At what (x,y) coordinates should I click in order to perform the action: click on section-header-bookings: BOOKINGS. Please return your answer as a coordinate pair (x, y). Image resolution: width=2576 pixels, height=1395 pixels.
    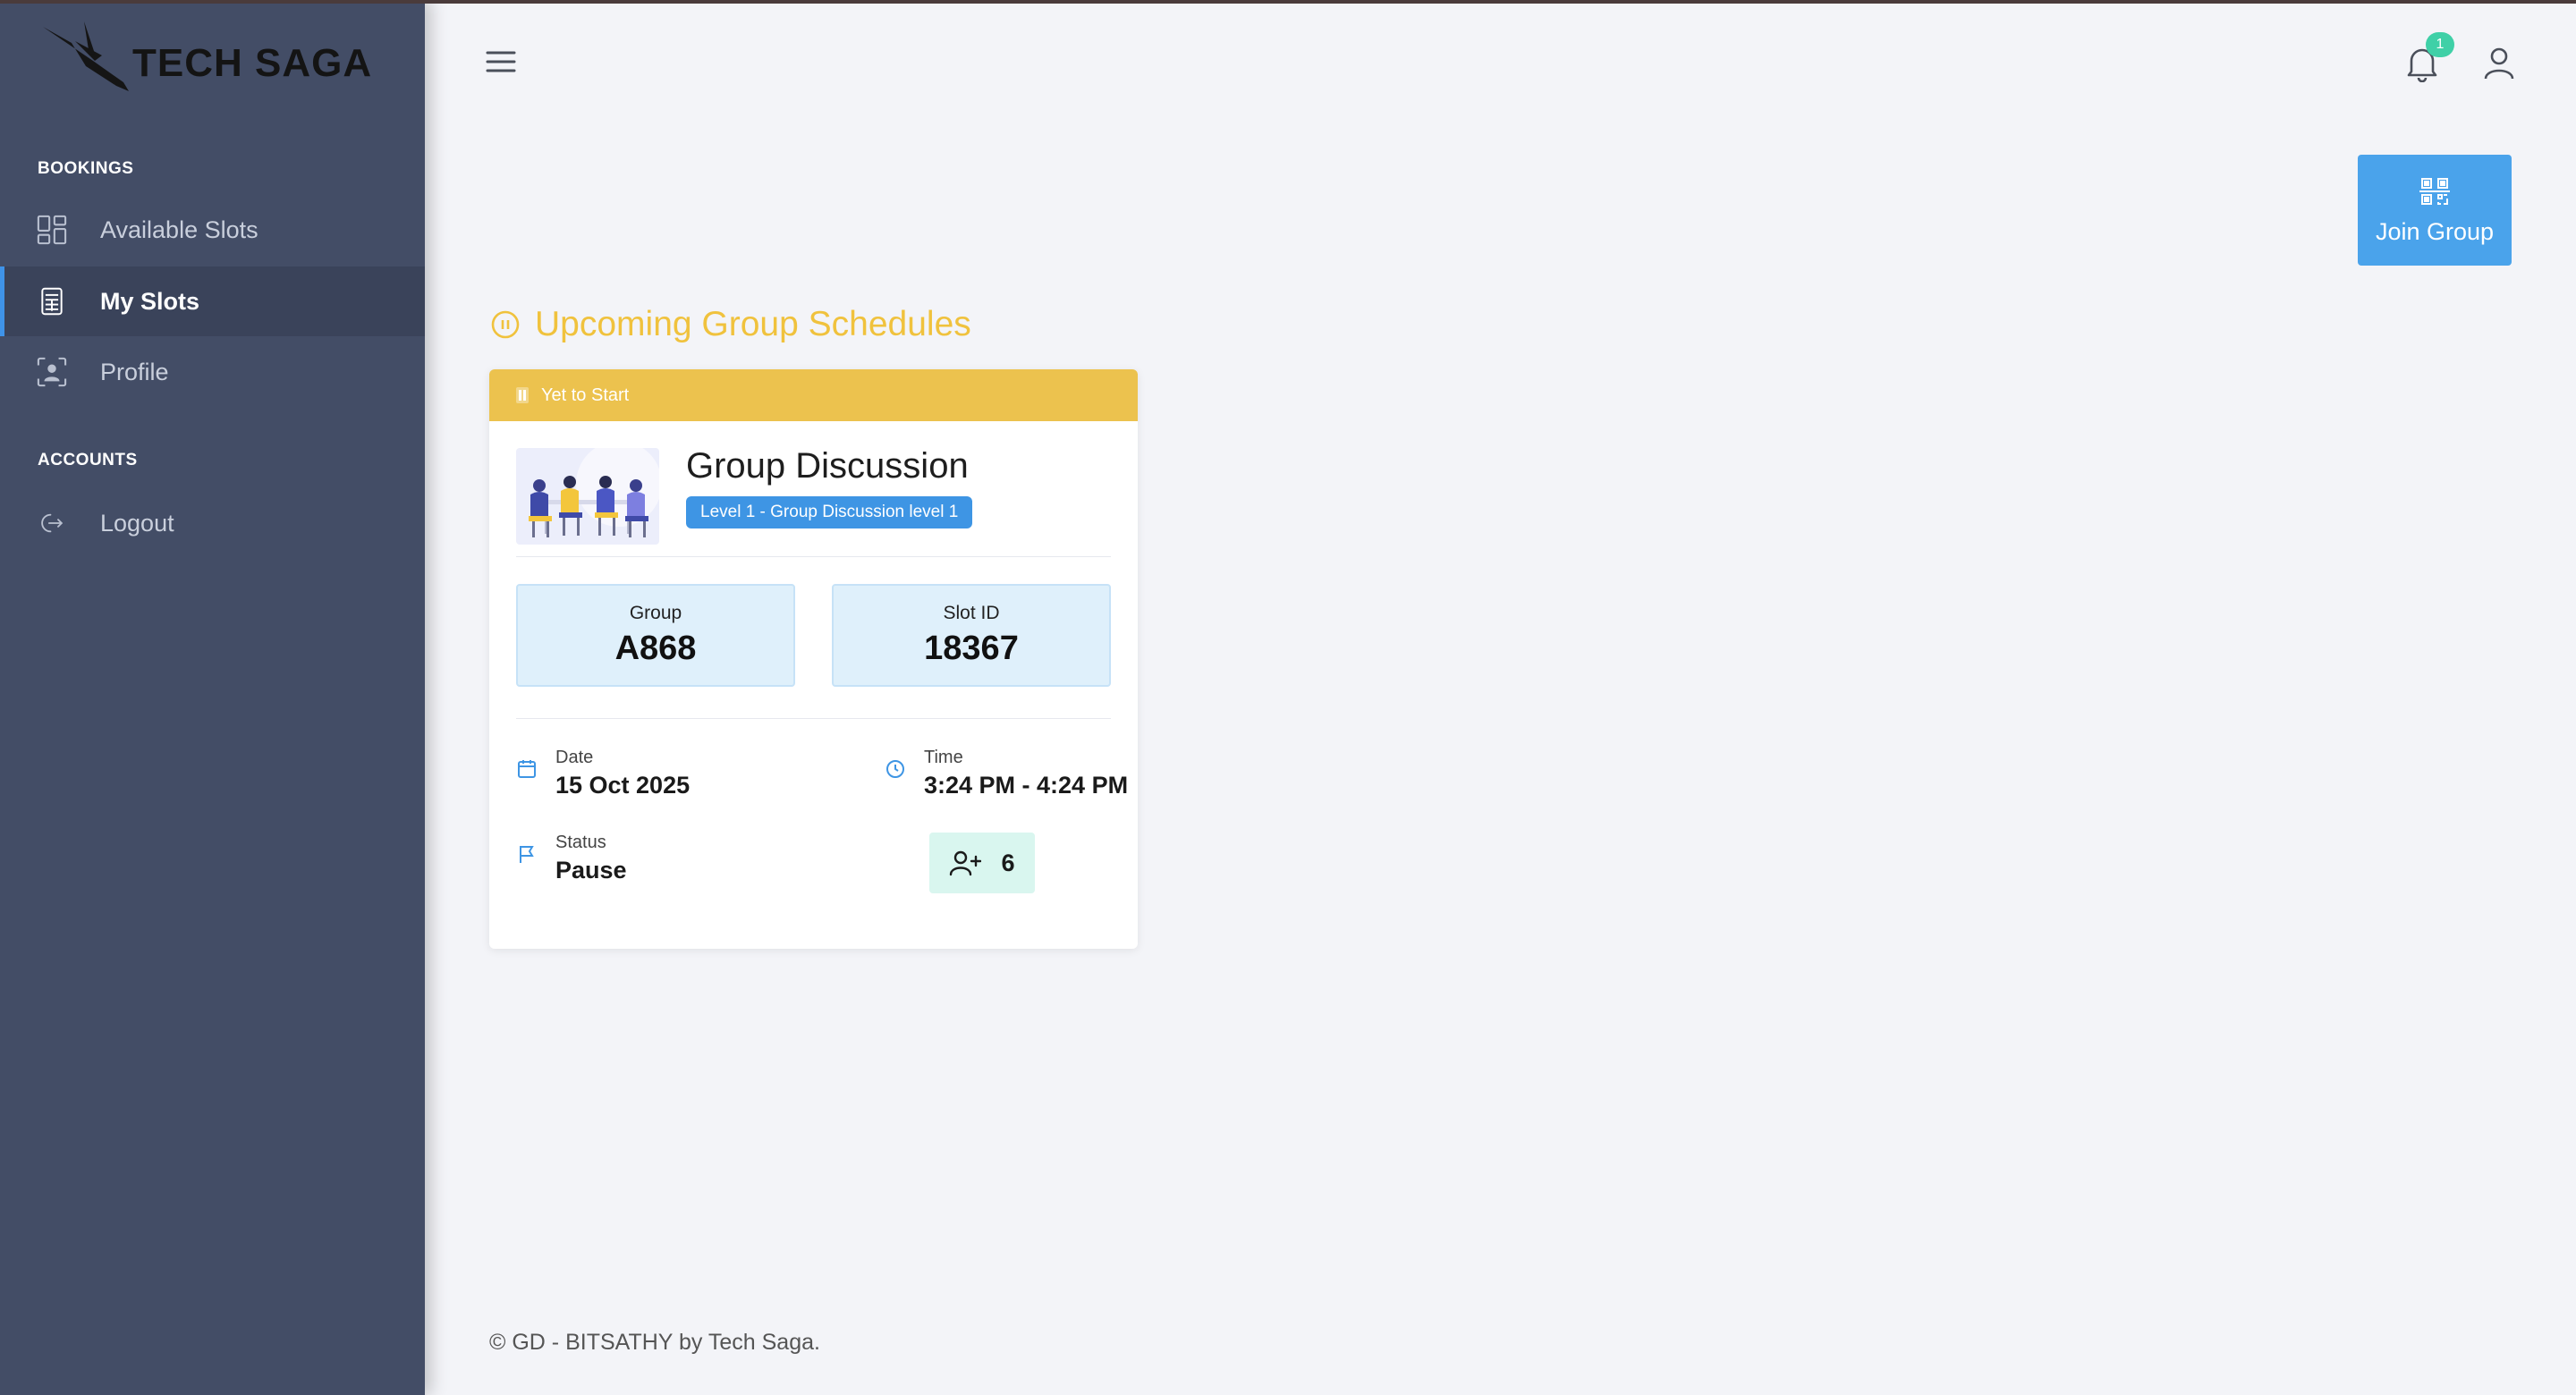
    Looking at the image, I should click on (86, 168).